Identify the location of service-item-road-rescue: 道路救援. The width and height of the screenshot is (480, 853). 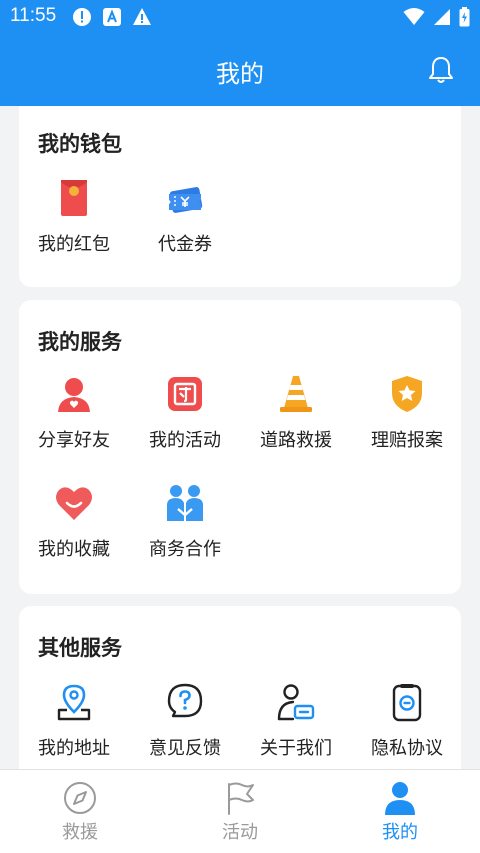
(296, 413).